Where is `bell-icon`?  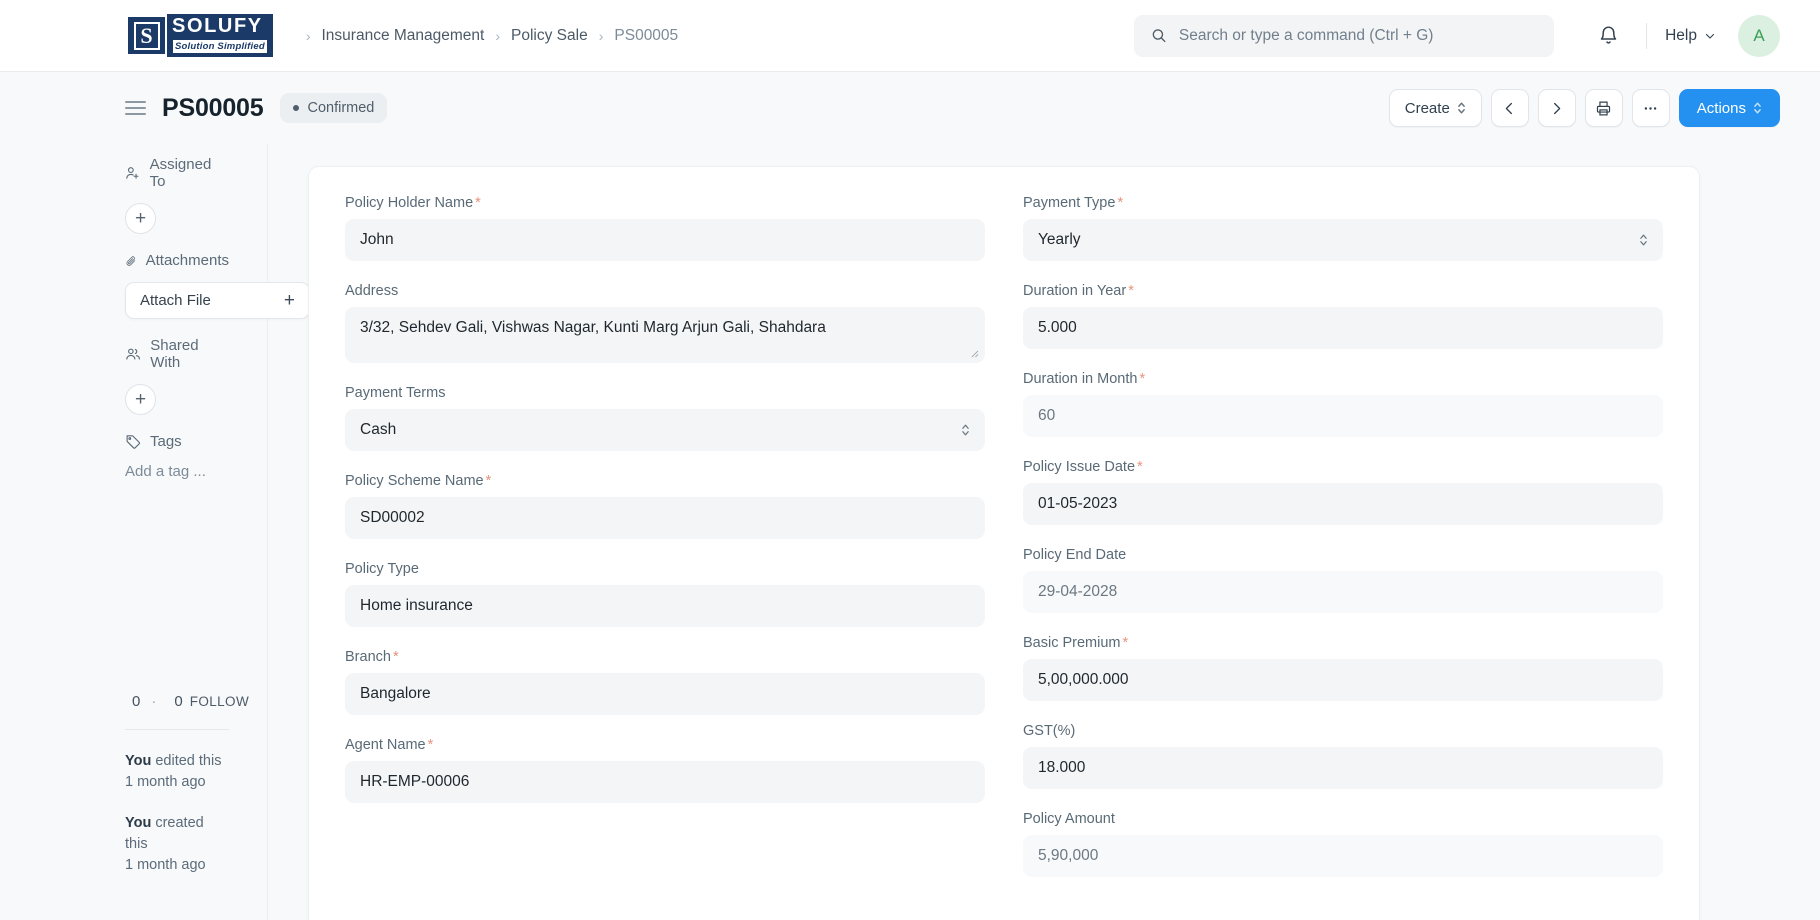 bell-icon is located at coordinates (1608, 35).